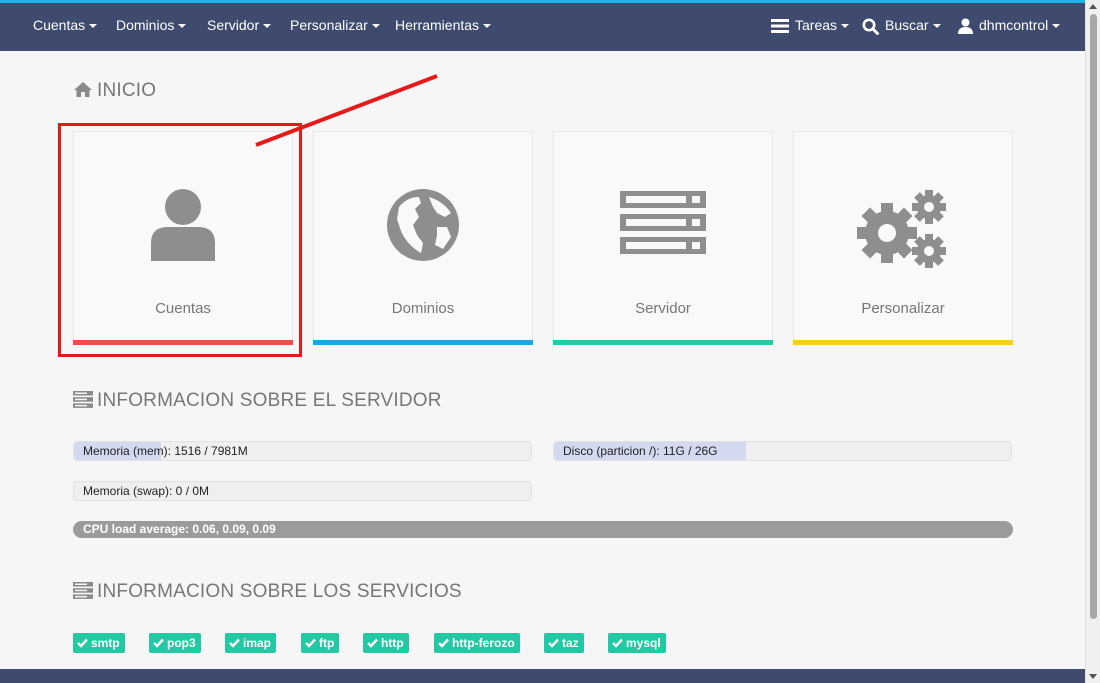 This screenshot has height=683, width=1100. I want to click on page-scrollbar, so click(1092, 341).